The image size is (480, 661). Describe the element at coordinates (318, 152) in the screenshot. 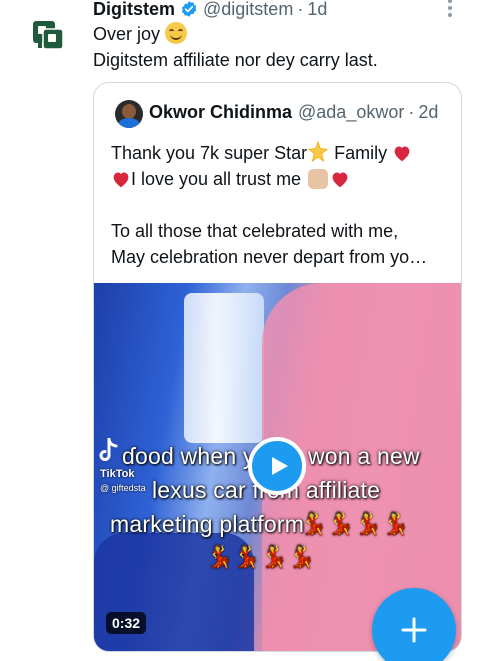

I see `glowing-star-icon` at that location.